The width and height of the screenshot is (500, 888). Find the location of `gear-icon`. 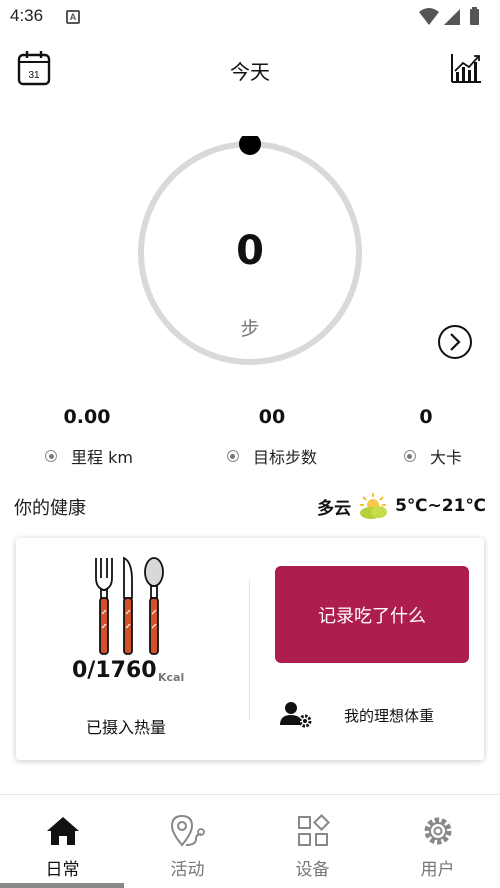

gear-icon is located at coordinates (437, 831).